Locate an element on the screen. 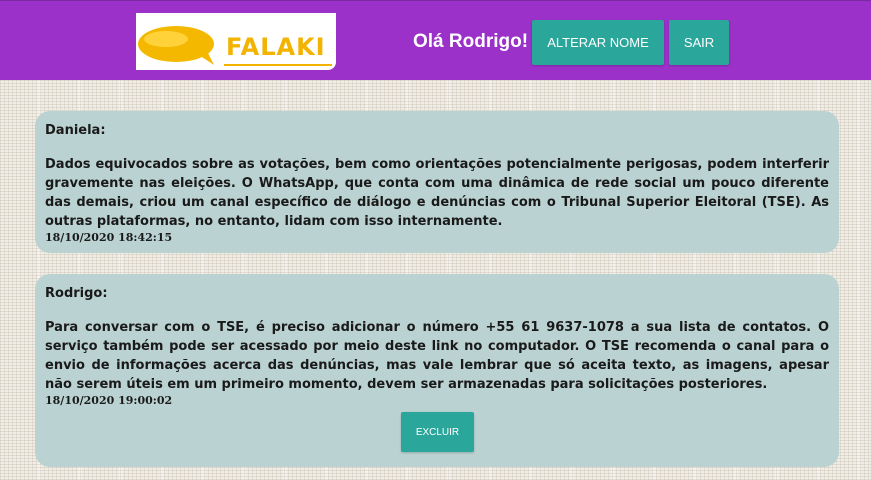 This screenshot has width=871, height=480. message-author: Daniela: is located at coordinates (75, 130).